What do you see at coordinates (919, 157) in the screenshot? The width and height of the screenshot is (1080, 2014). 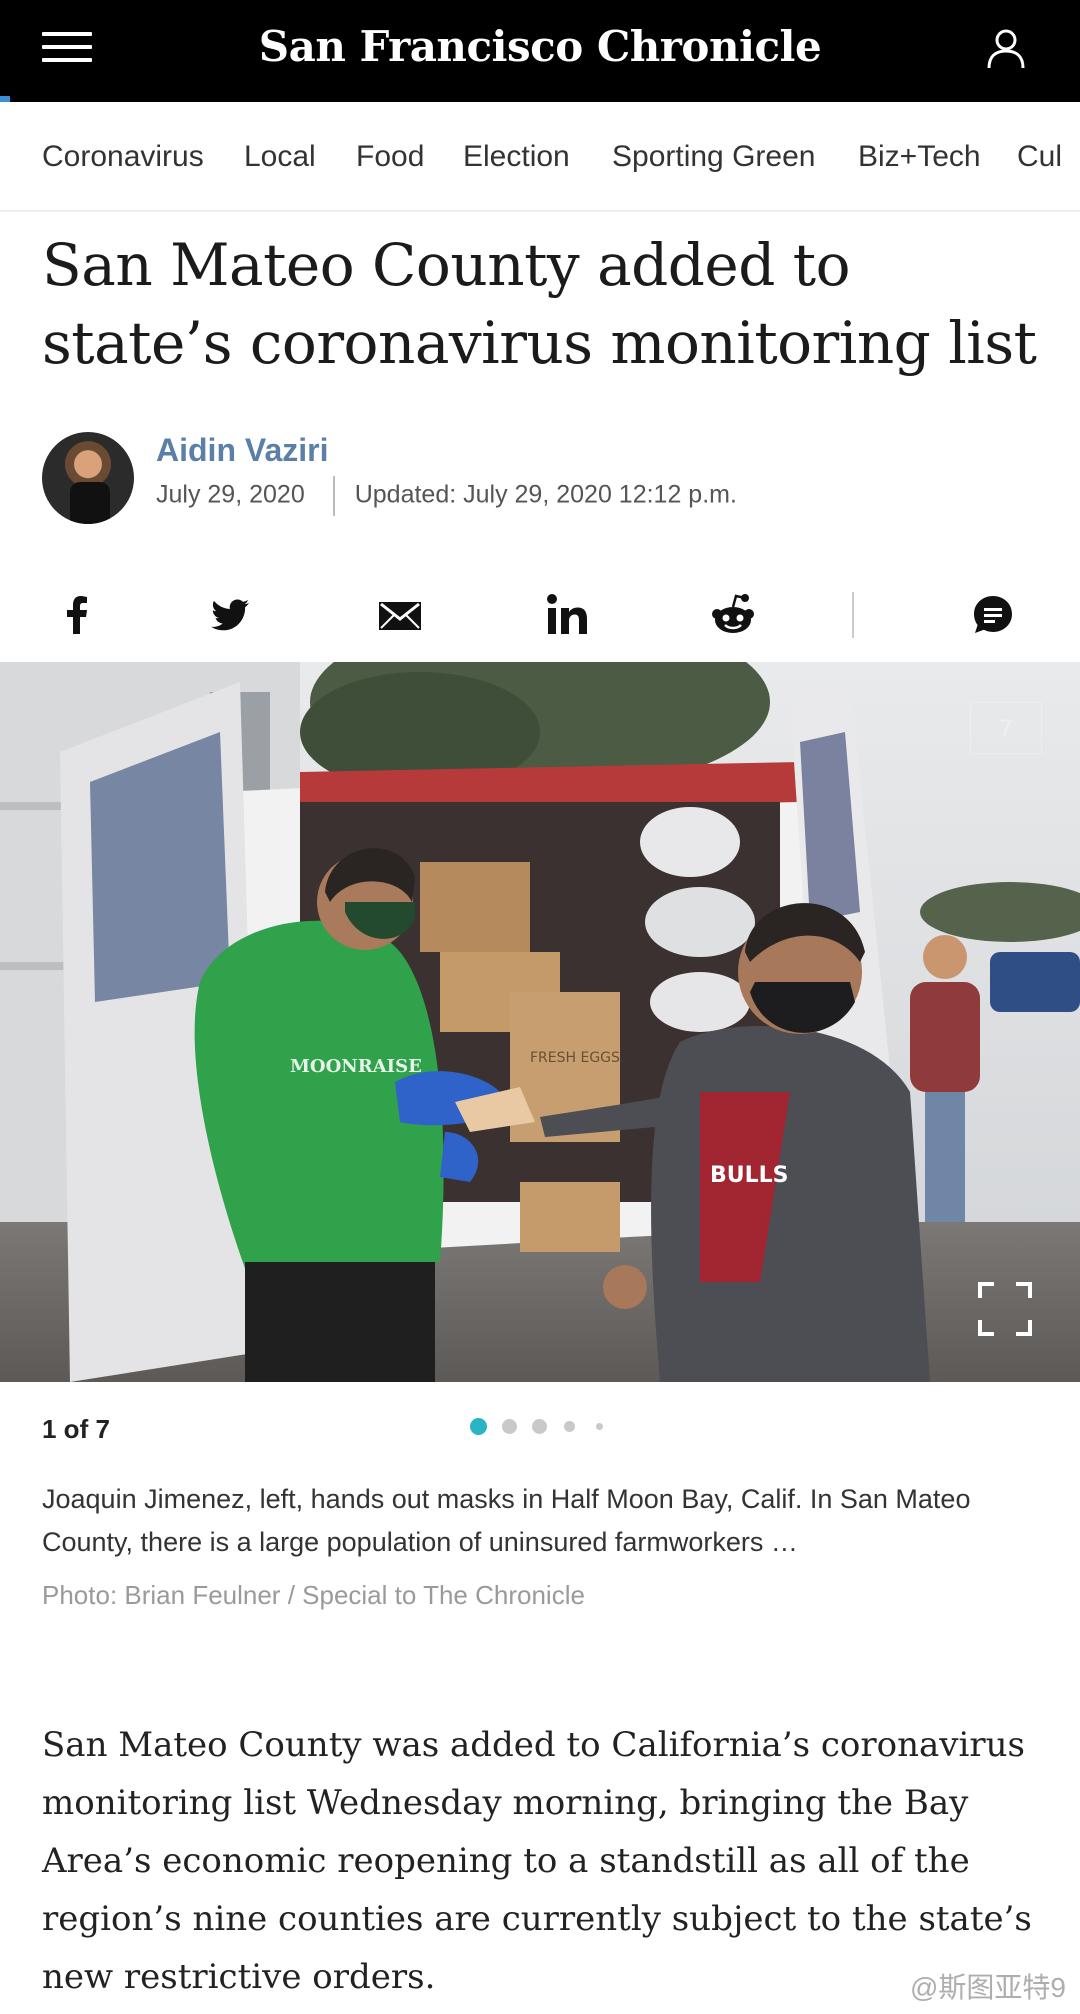 I see `nav-item-biz-tech: Biz+Tech` at bounding box center [919, 157].